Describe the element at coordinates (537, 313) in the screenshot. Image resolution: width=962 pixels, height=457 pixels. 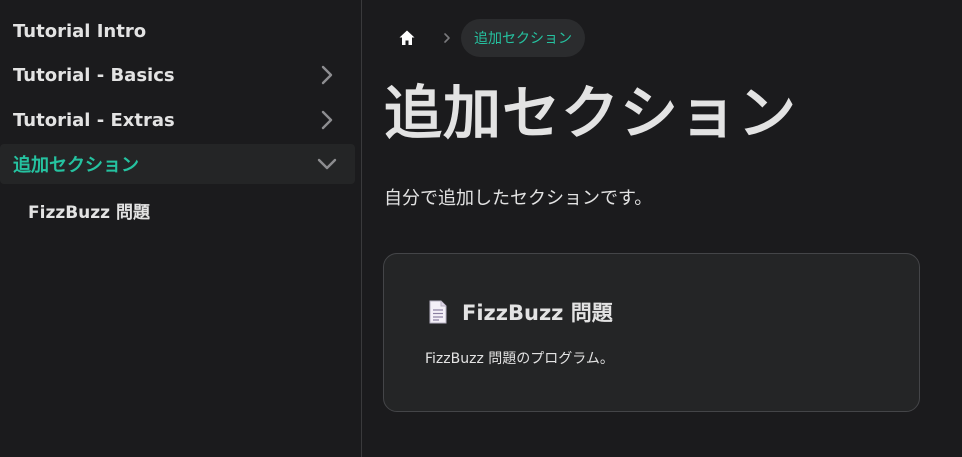
I see `card-title-text: FizzBuzz 問題` at that location.